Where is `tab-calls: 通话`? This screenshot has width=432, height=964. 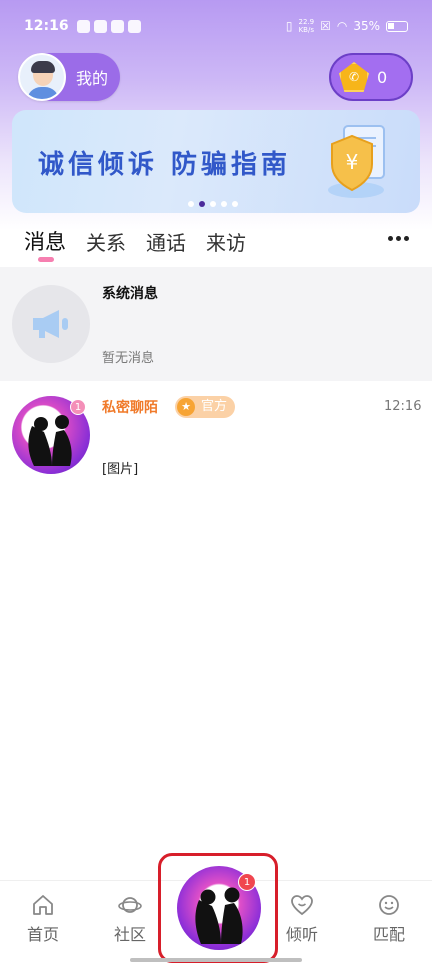
tab-calls: 通话 is located at coordinates (166, 241).